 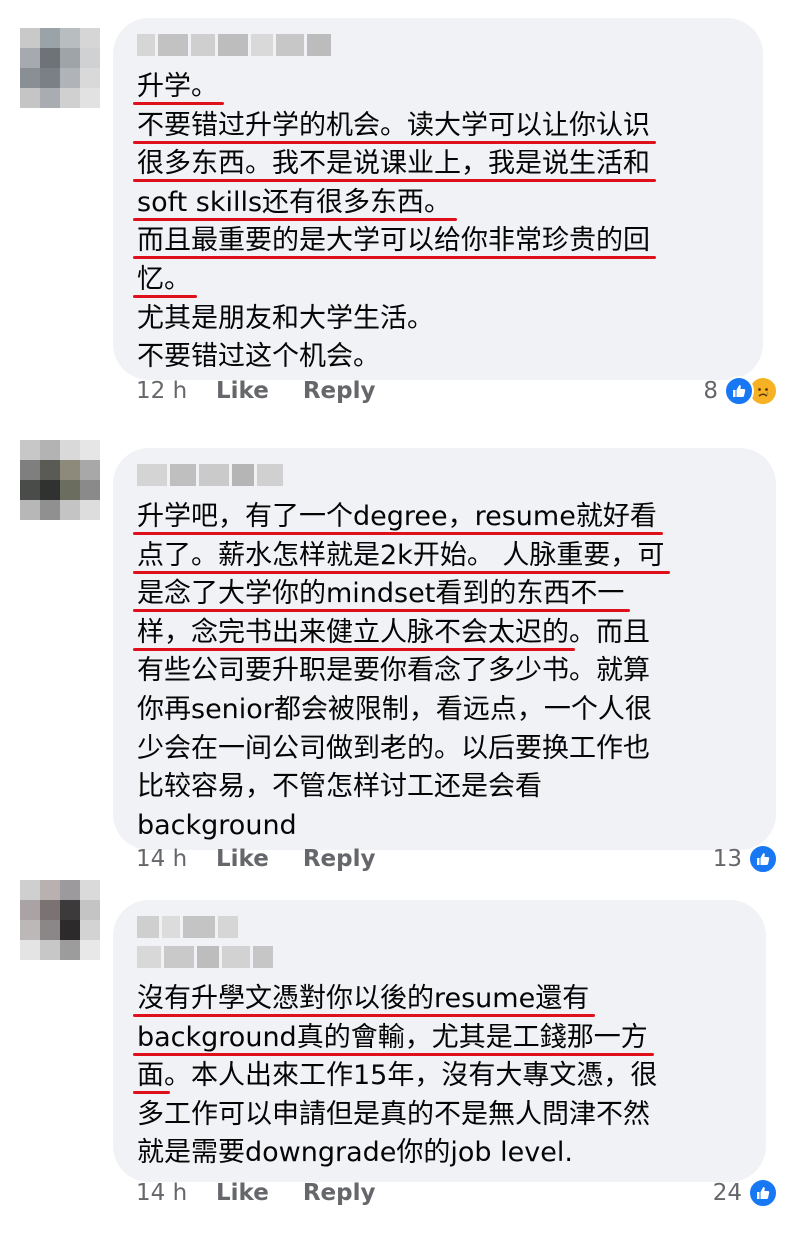 I want to click on reaction-count: 13, so click(x=727, y=859).